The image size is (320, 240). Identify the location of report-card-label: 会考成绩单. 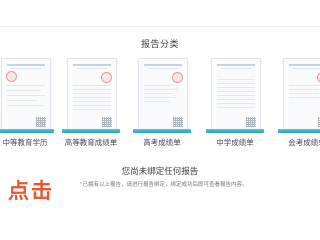
(304, 142).